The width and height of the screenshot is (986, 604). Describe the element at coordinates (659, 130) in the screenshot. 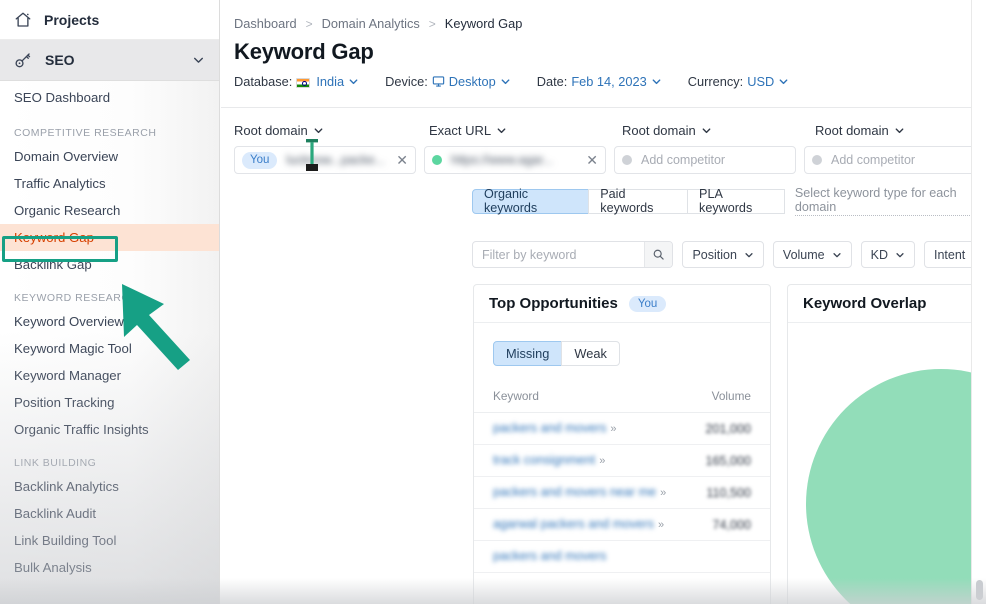

I see `domain-mode-label: Root domain` at that location.